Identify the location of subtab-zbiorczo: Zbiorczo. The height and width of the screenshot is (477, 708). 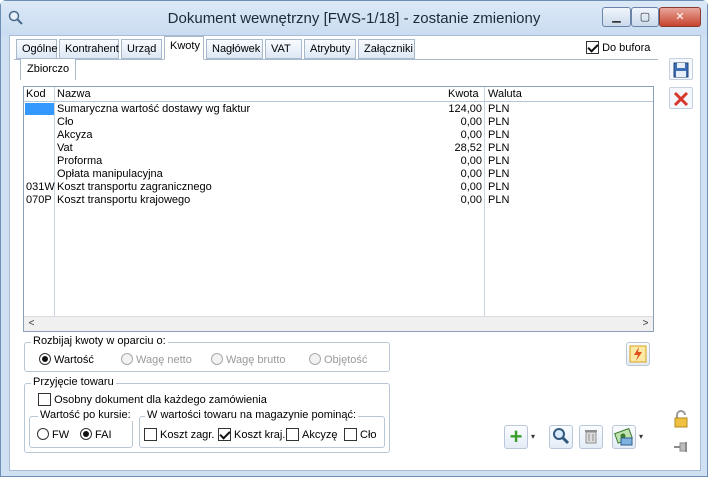
(48, 69).